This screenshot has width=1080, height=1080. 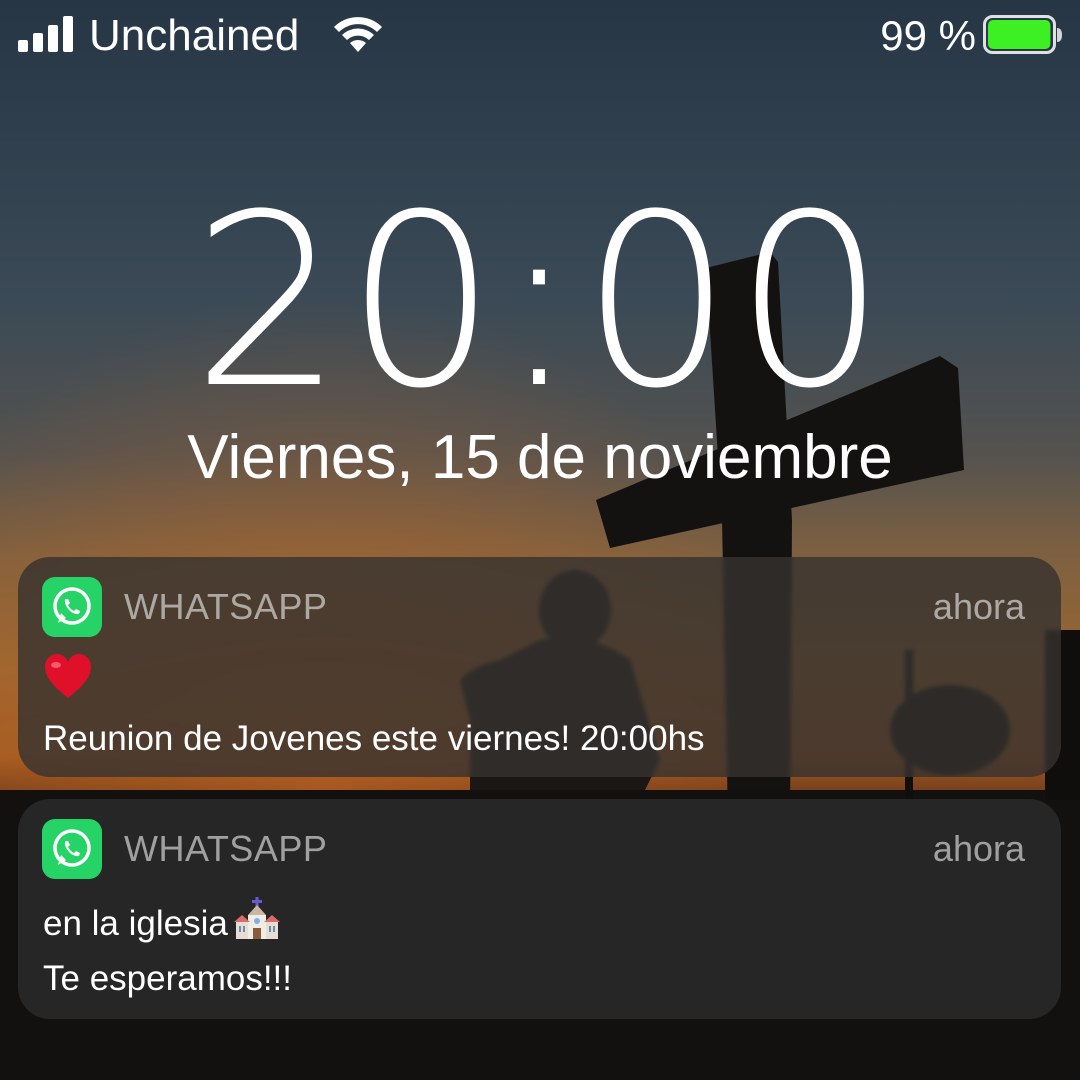 What do you see at coordinates (374, 738) in the screenshot?
I see `notification-message: Reunion de Jovenes este viernes! 20:00hs` at bounding box center [374, 738].